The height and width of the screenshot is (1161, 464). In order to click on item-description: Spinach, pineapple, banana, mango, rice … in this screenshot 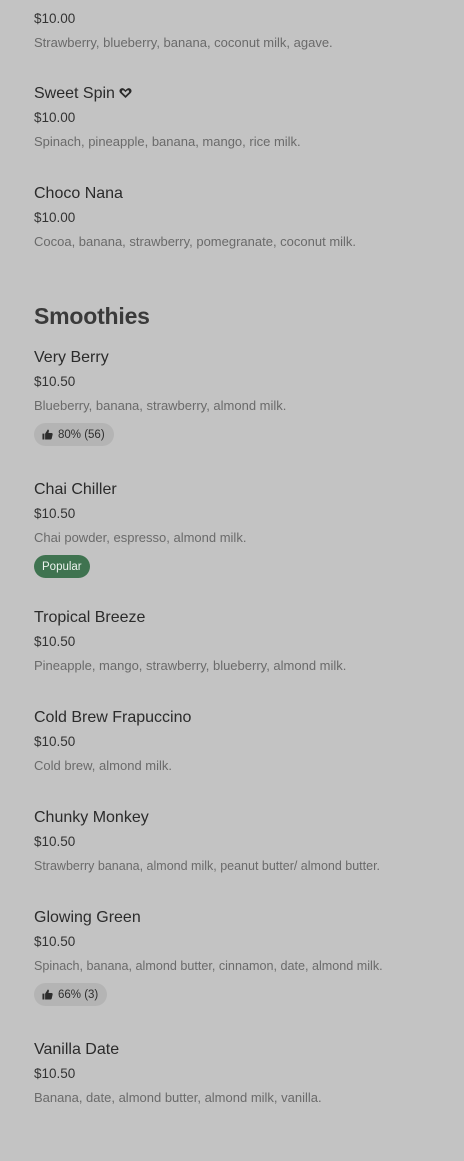, I will do `click(167, 141)`.